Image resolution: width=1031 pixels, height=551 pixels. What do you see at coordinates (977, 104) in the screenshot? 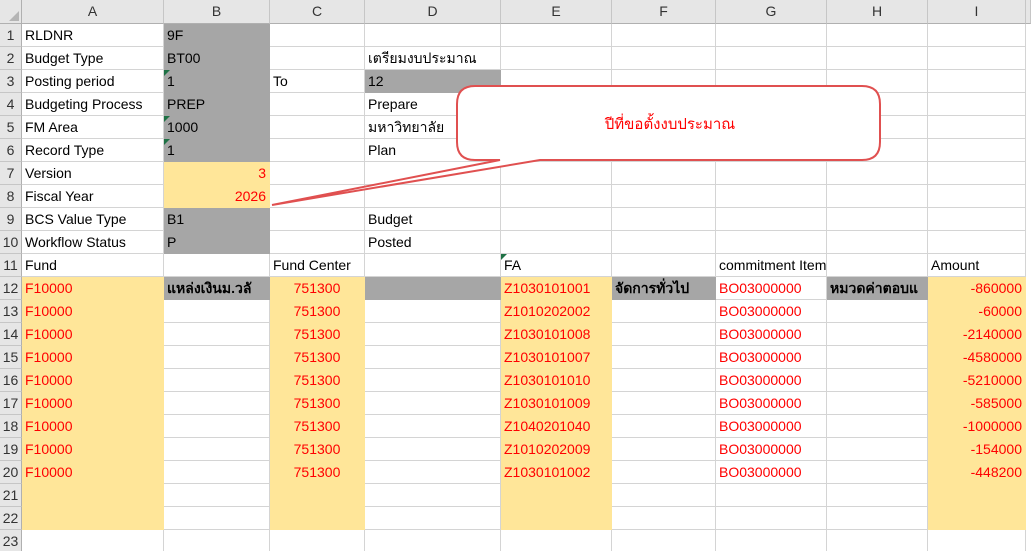
I see `cell-i4` at bounding box center [977, 104].